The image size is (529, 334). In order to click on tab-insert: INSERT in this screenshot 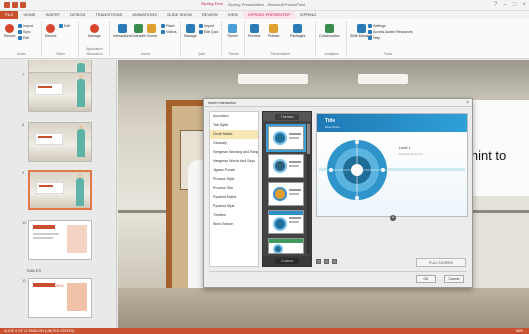, I will do `click(52, 15)`.